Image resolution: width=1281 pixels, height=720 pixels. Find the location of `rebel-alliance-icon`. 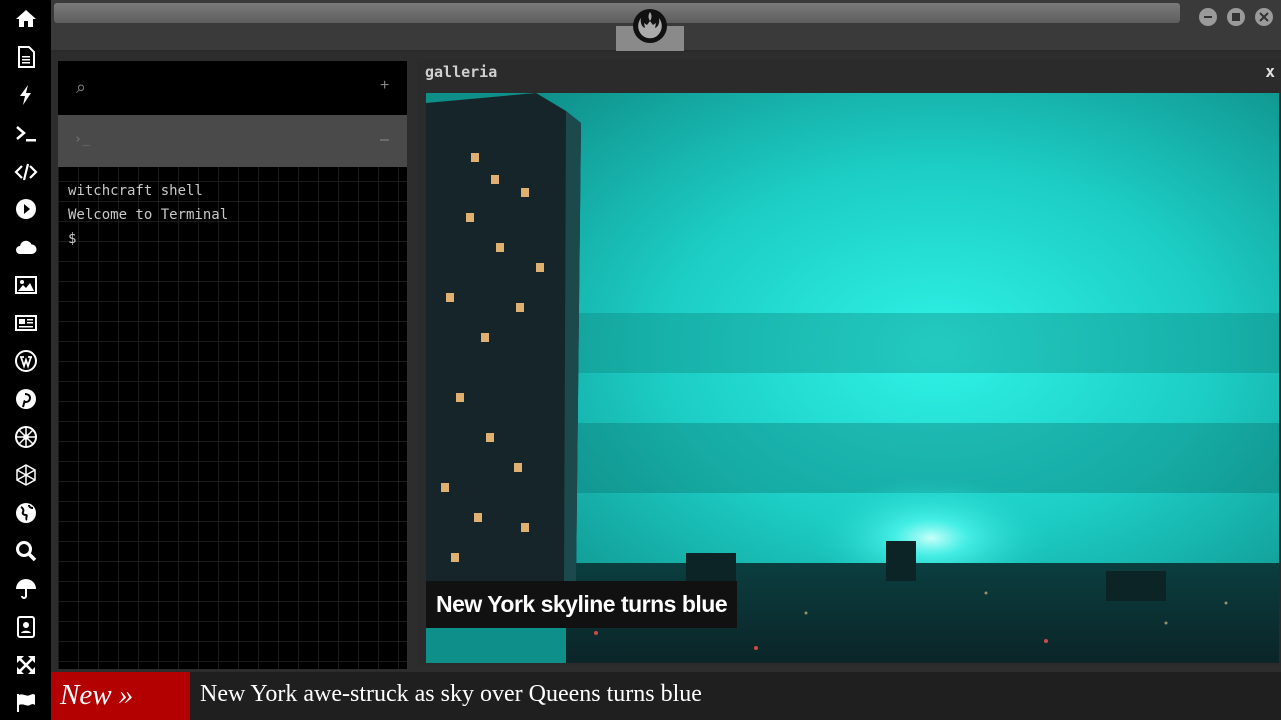

rebel-alliance-icon is located at coordinates (650, 26).